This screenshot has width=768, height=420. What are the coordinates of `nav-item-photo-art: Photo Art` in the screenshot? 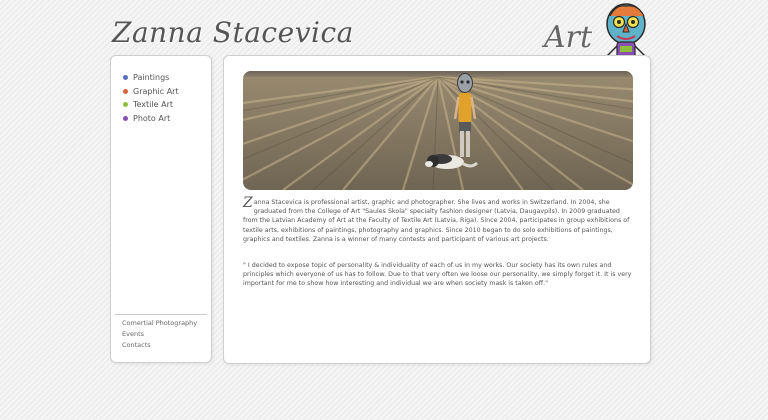 It's located at (151, 119).